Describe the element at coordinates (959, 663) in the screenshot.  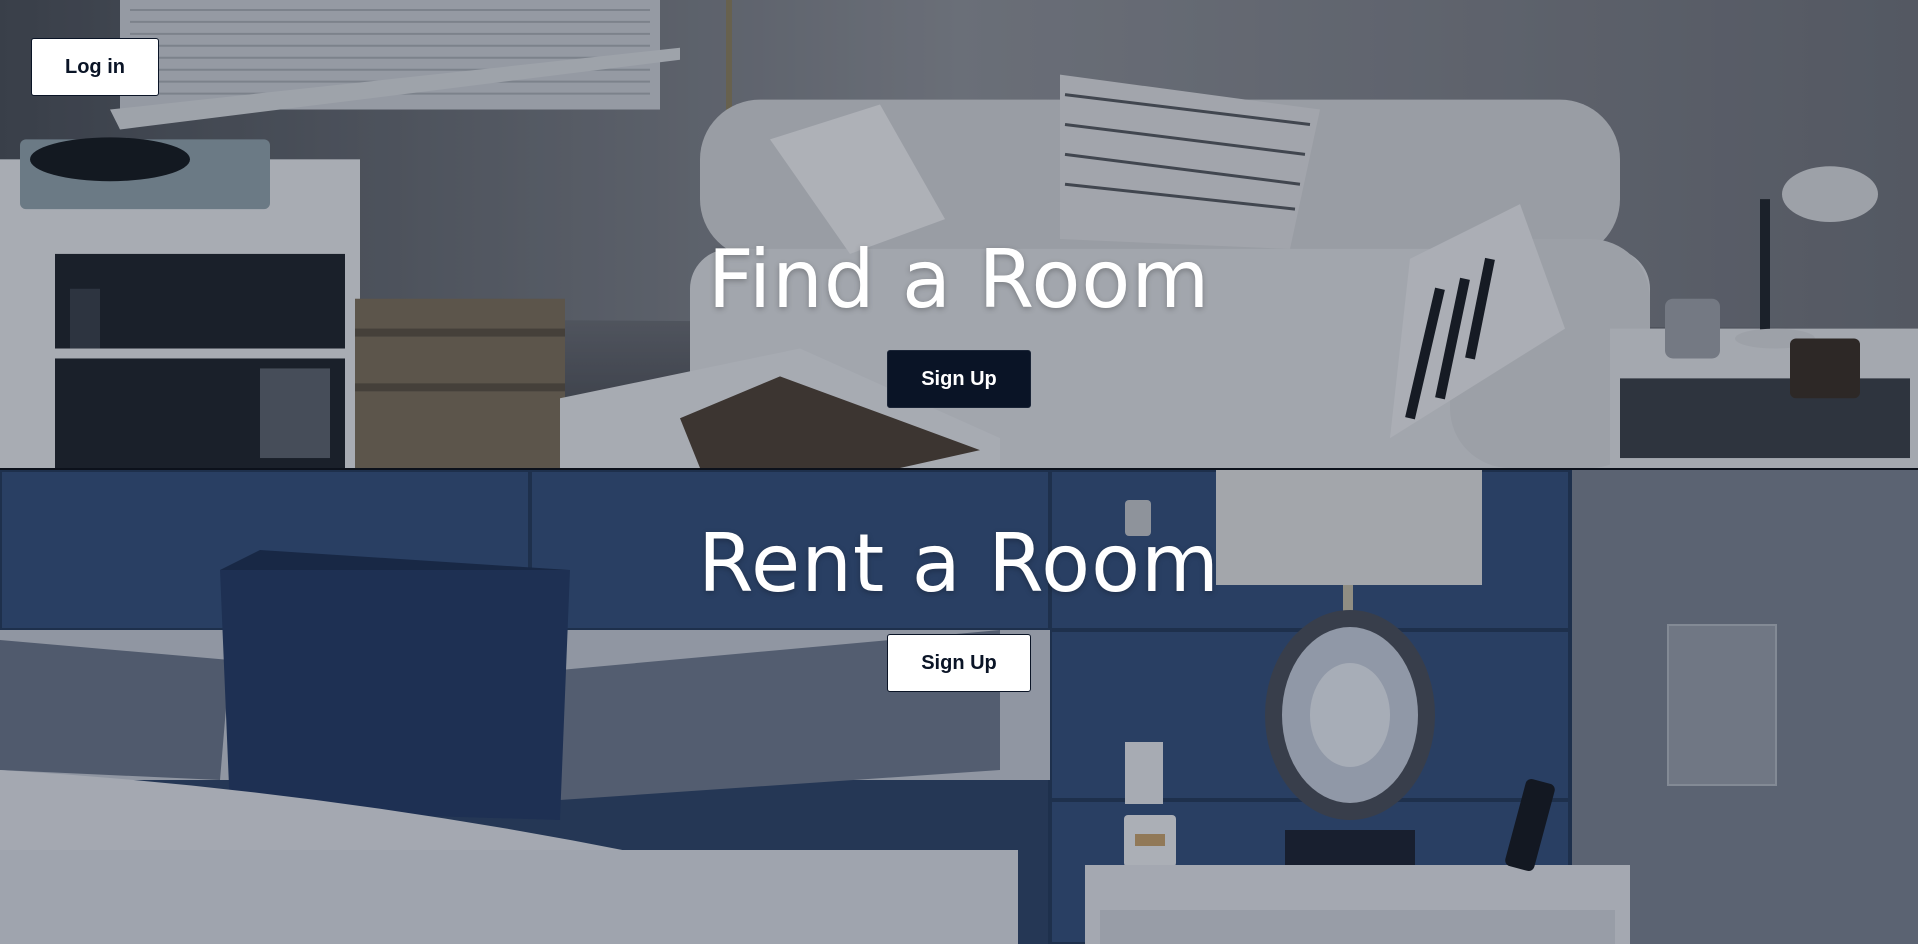
I see `rent-room-signup-button: Sign Up` at that location.